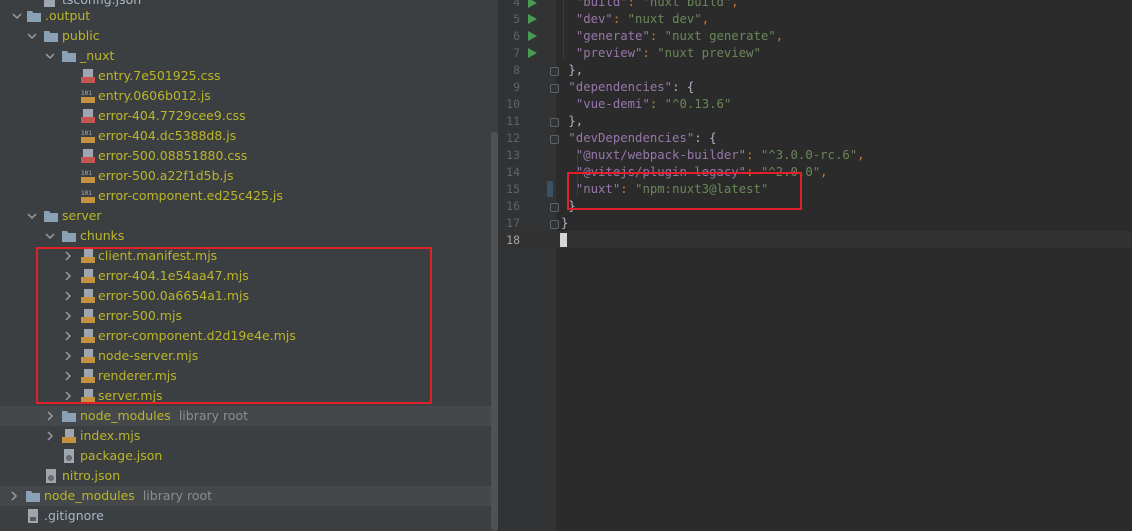  Describe the element at coordinates (816, 239) in the screenshot. I see `current-line-highlight` at that location.